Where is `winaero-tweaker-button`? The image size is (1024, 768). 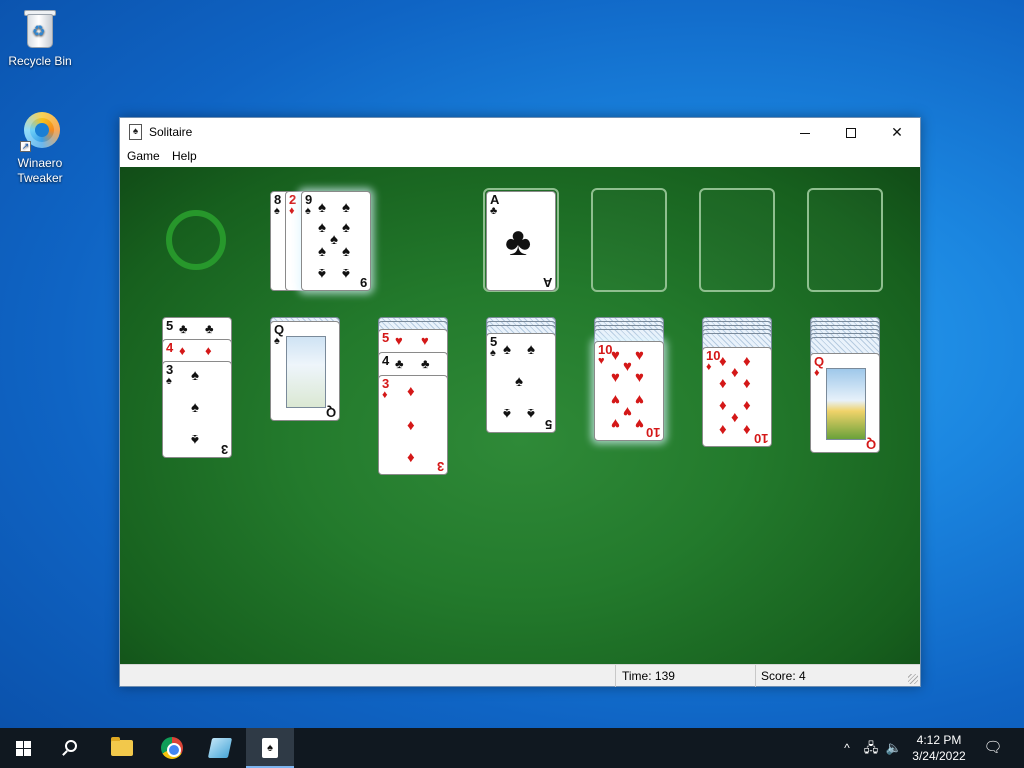 winaero-tweaker-button is located at coordinates (220, 748).